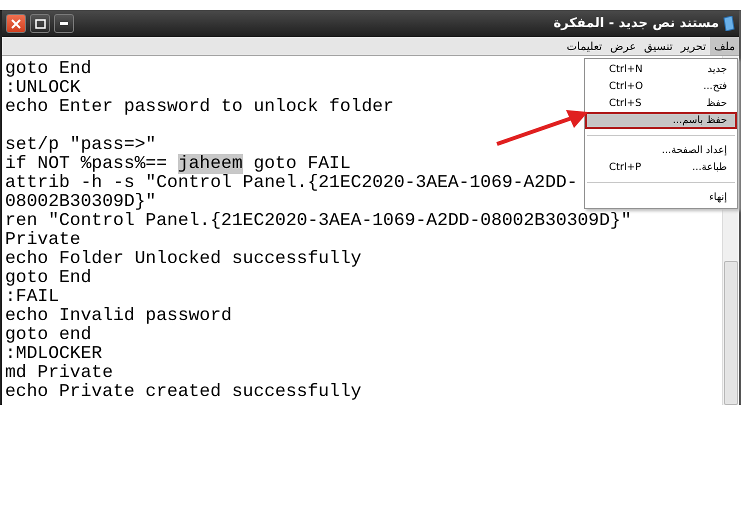 The image size is (741, 512). What do you see at coordinates (724, 46) in the screenshot?
I see `menu-item: ملف` at bounding box center [724, 46].